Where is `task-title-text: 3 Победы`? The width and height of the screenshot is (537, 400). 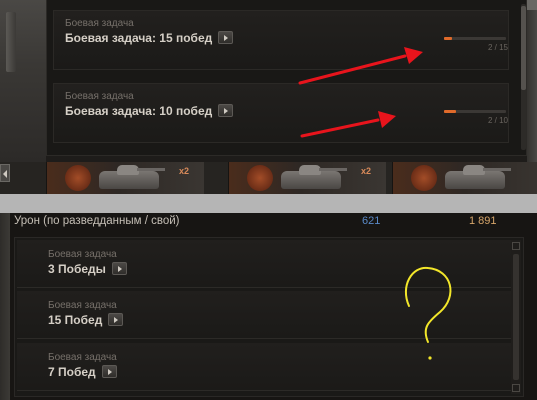
task-title-text: 3 Победы is located at coordinates (77, 269).